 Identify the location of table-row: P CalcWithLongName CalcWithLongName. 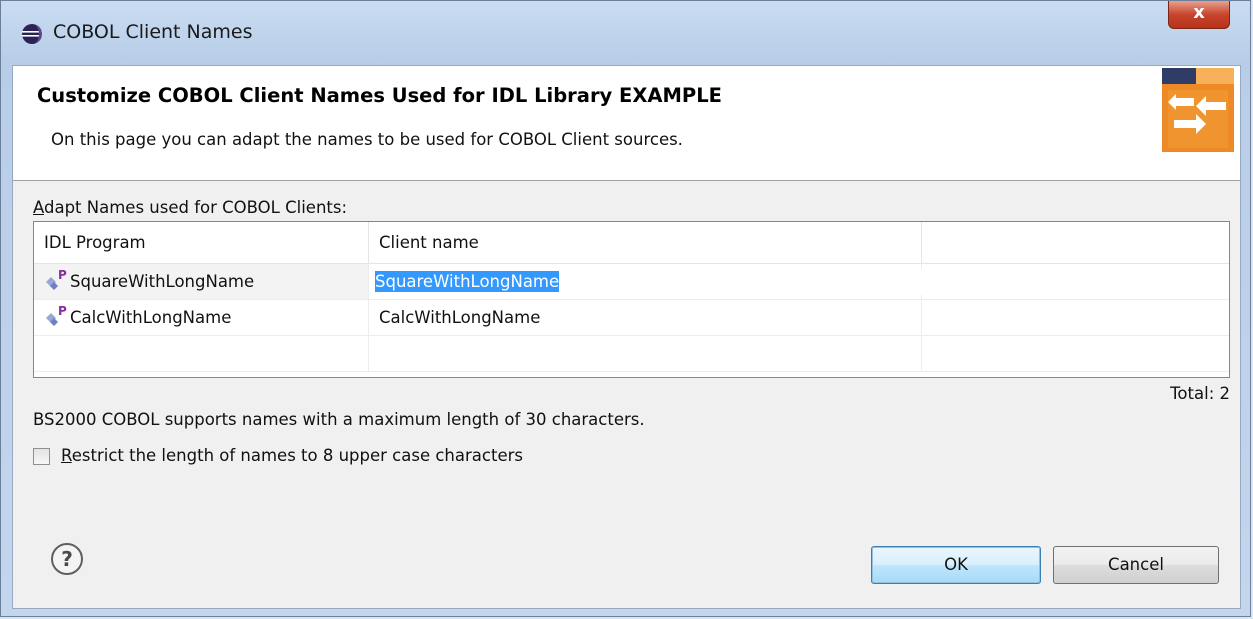
(631, 318).